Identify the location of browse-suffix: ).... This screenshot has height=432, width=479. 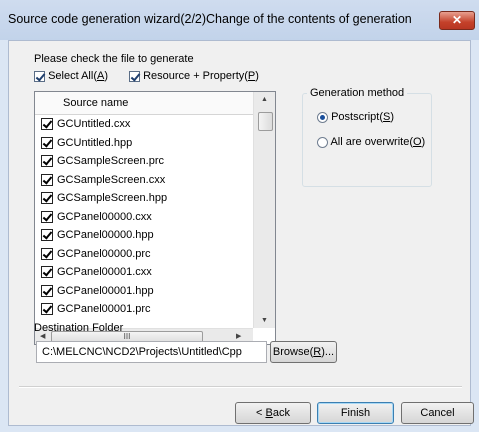
(328, 352).